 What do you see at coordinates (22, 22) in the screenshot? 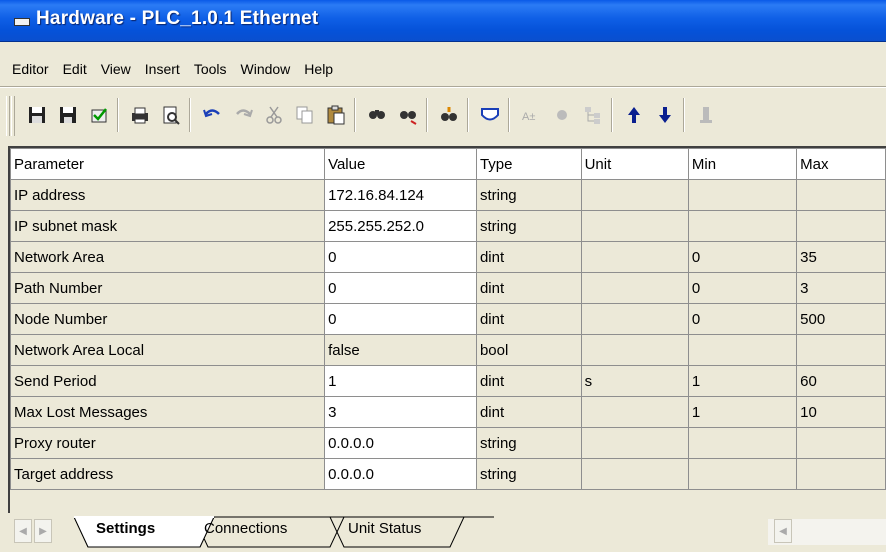
I see `window-icon` at bounding box center [22, 22].